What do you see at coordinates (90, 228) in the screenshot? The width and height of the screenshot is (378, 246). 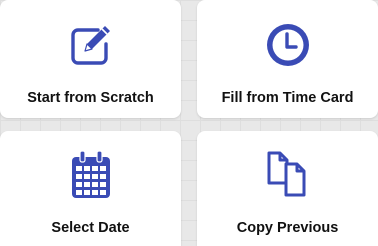 I see `tile-label: Select Date` at bounding box center [90, 228].